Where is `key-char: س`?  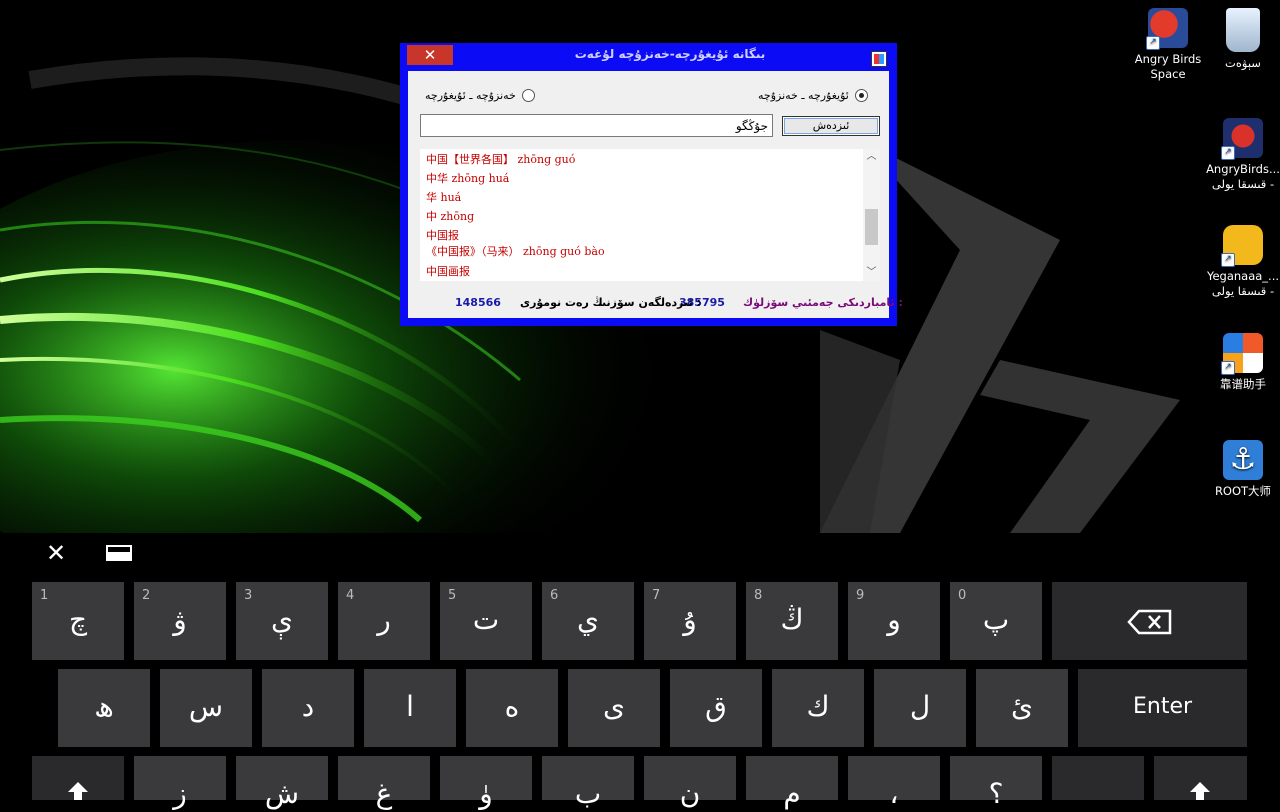
key-char: س is located at coordinates (206, 706).